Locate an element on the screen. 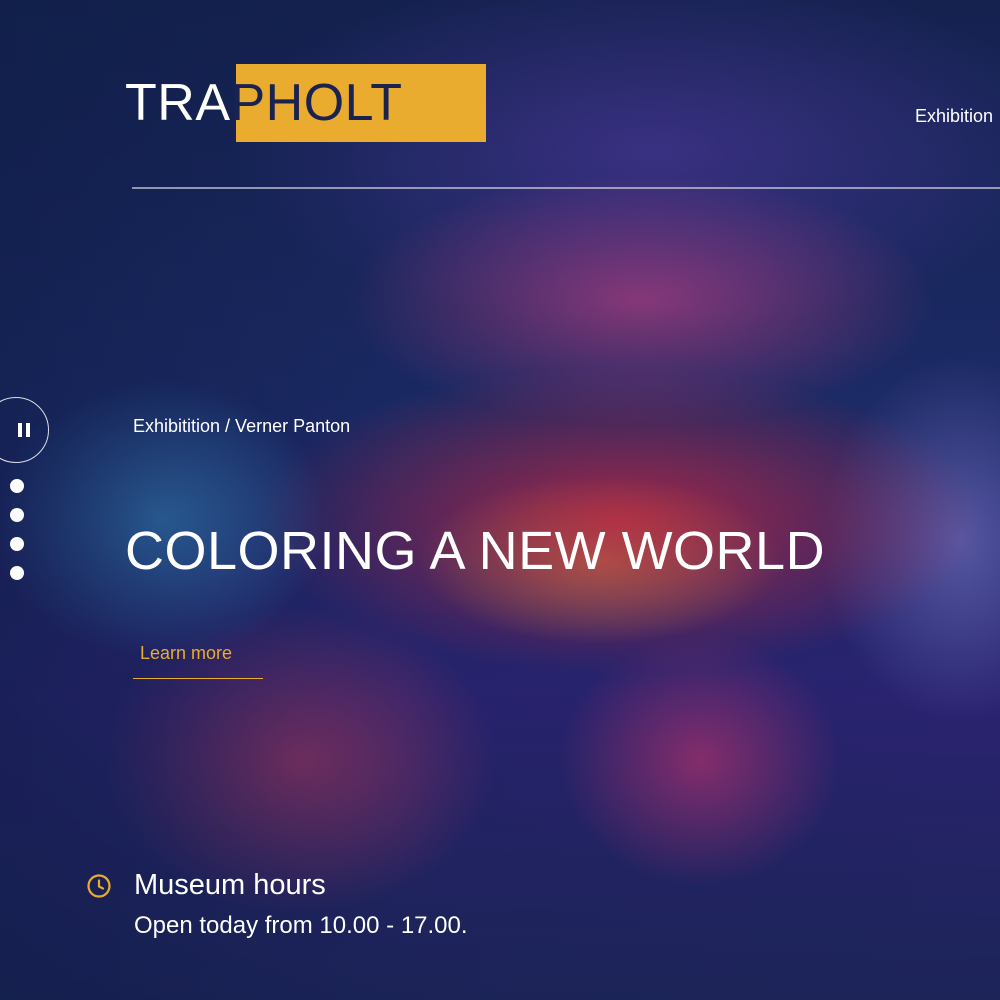 The height and width of the screenshot is (1000, 1000). header-divider is located at coordinates (566, 188).